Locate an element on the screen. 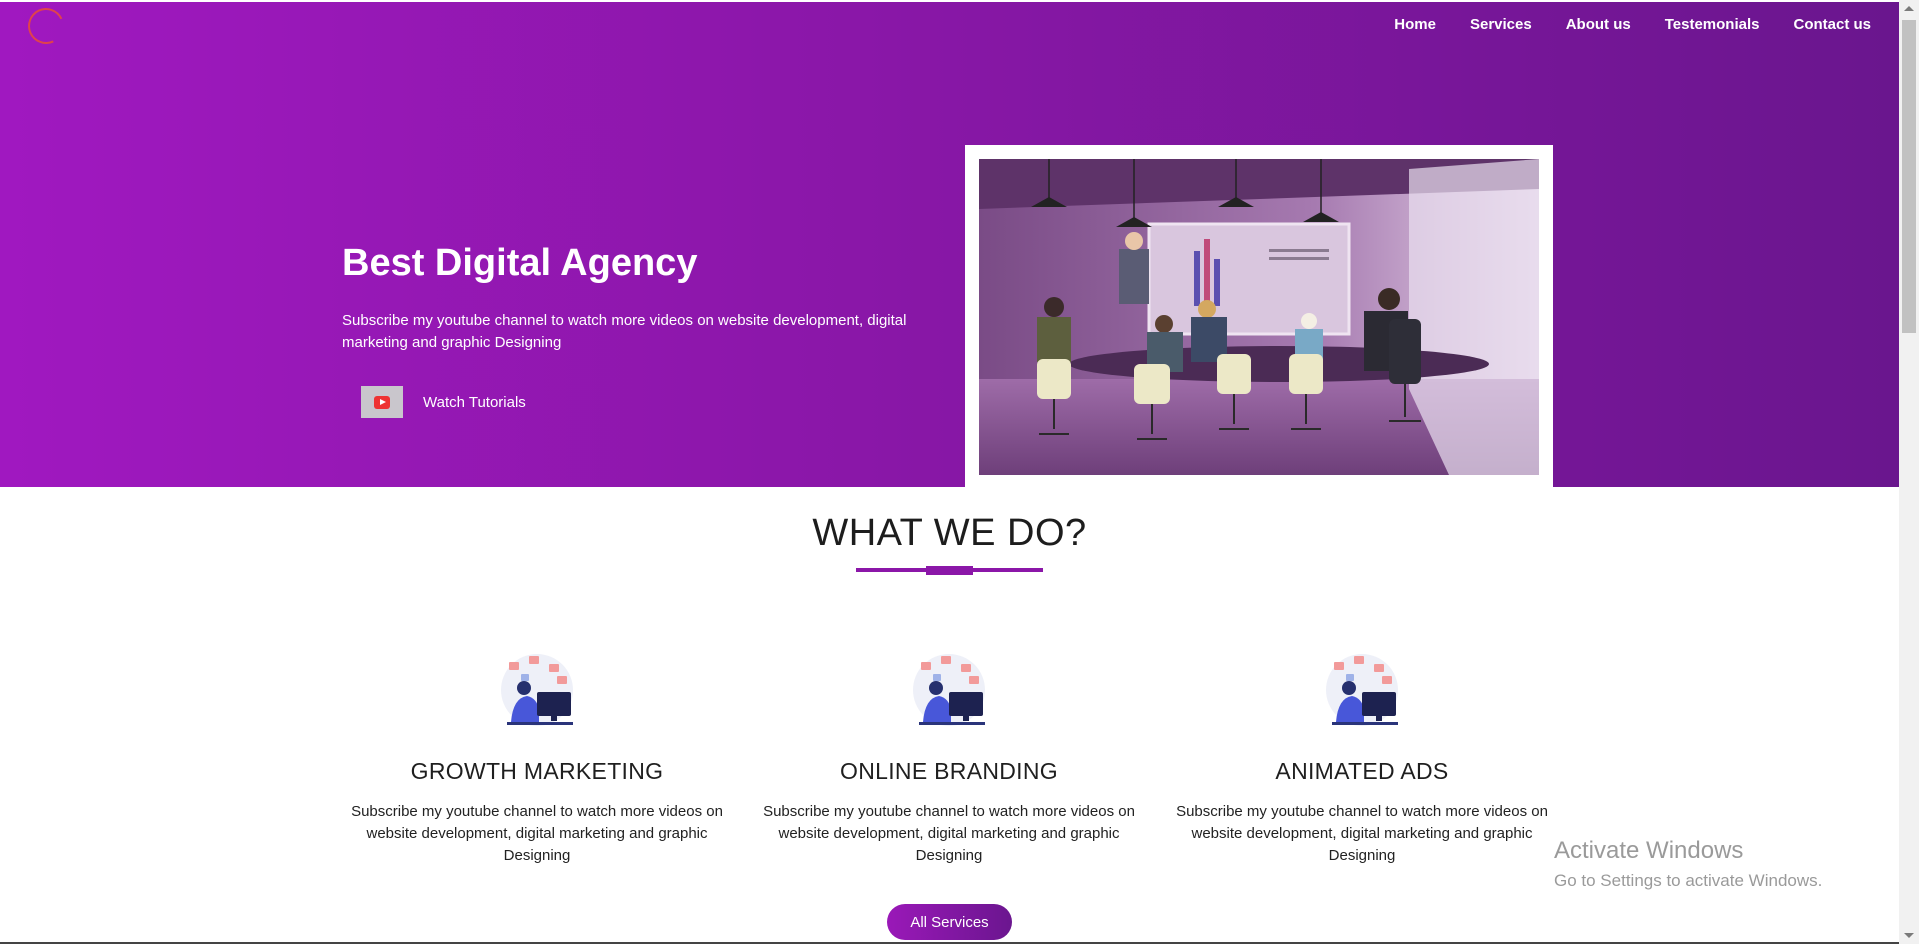 The height and width of the screenshot is (944, 1919). youtube-button-box is located at coordinates (382, 402).